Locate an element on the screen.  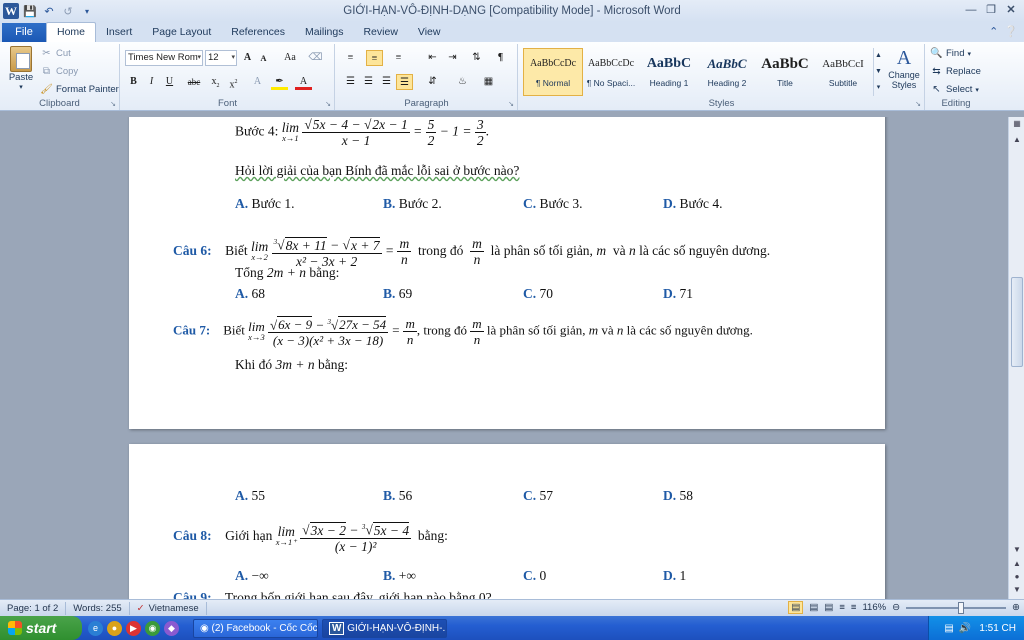
customize-qat-icon: ▾ is located at coordinates (87, 11).